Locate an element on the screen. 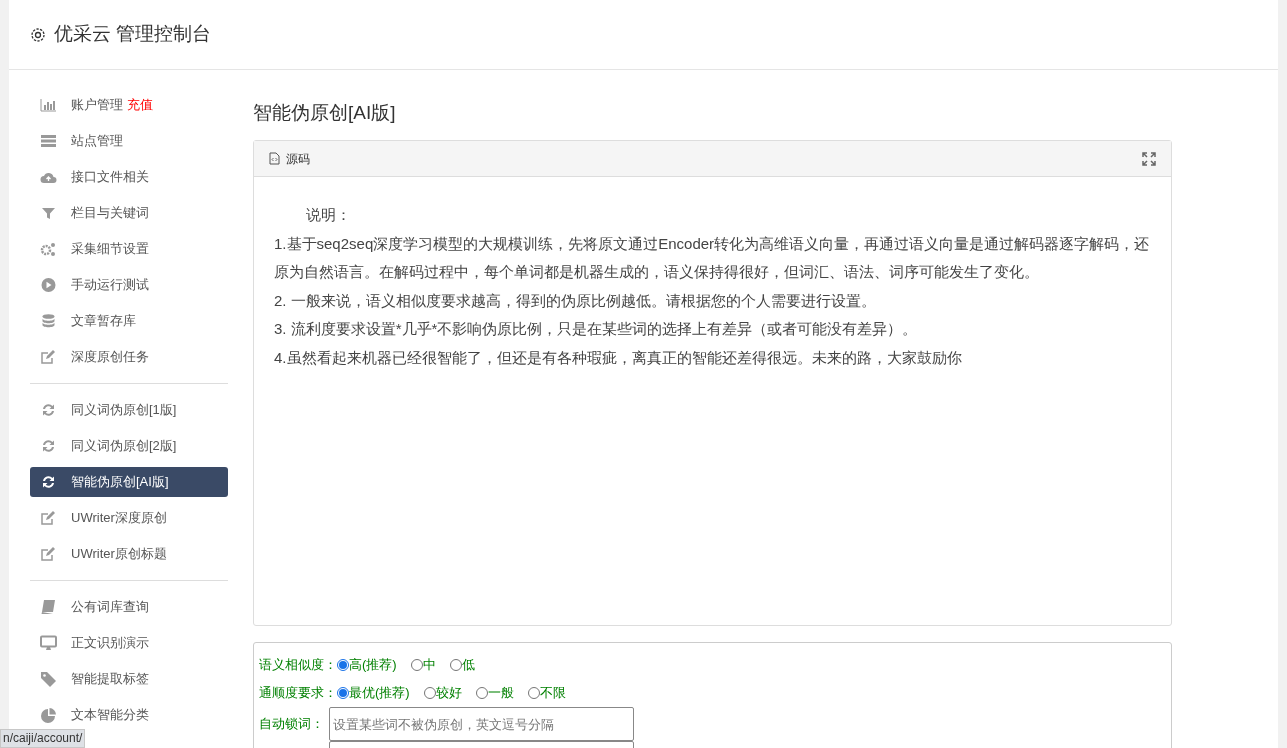 The width and height of the screenshot is (1287, 748). source-button: 源码 is located at coordinates (289, 158).